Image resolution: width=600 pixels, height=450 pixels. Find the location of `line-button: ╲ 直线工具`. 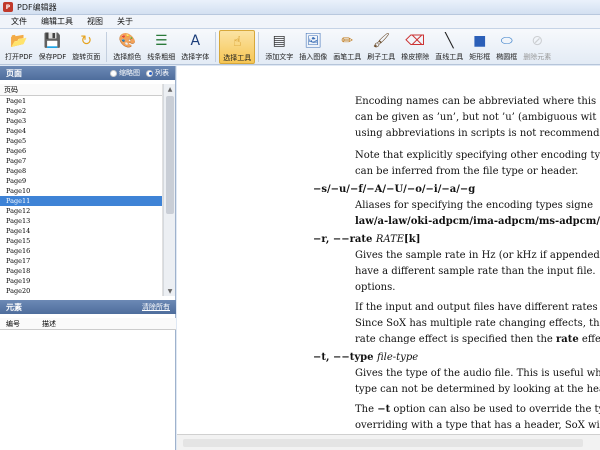

line-button: ╲ 直线工具 is located at coordinates (449, 47).